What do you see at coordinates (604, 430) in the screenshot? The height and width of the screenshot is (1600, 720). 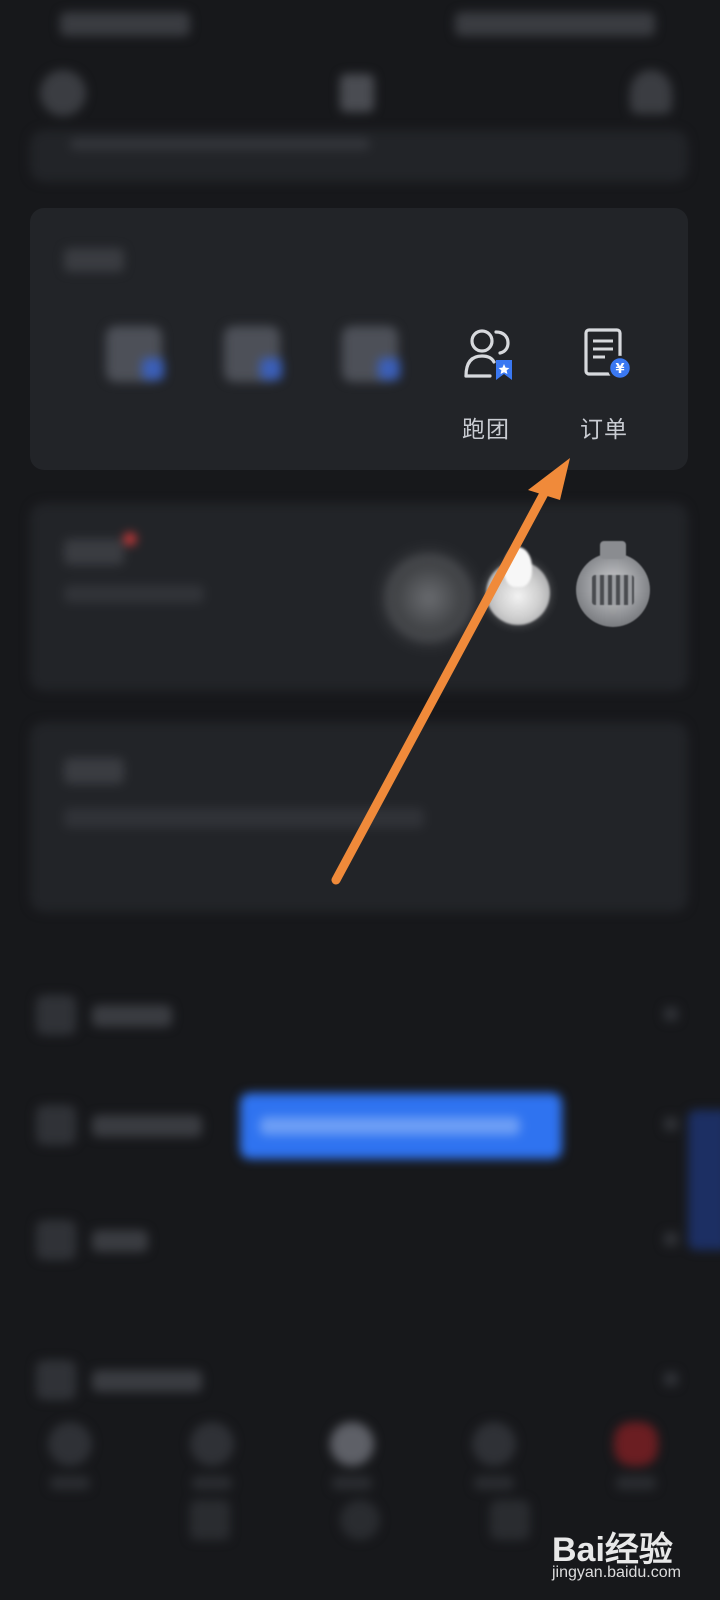 I see `service-label: 订单` at bounding box center [604, 430].